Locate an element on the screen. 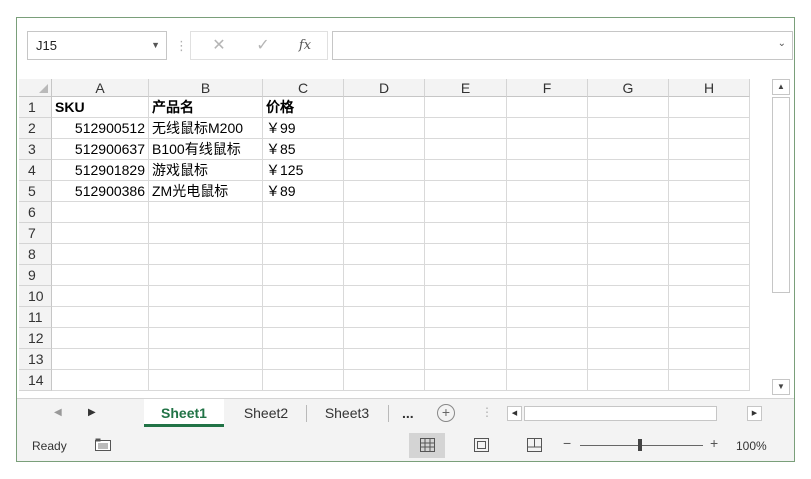 The image size is (811, 479). table-cell: 产品名 is located at coordinates (206, 107).